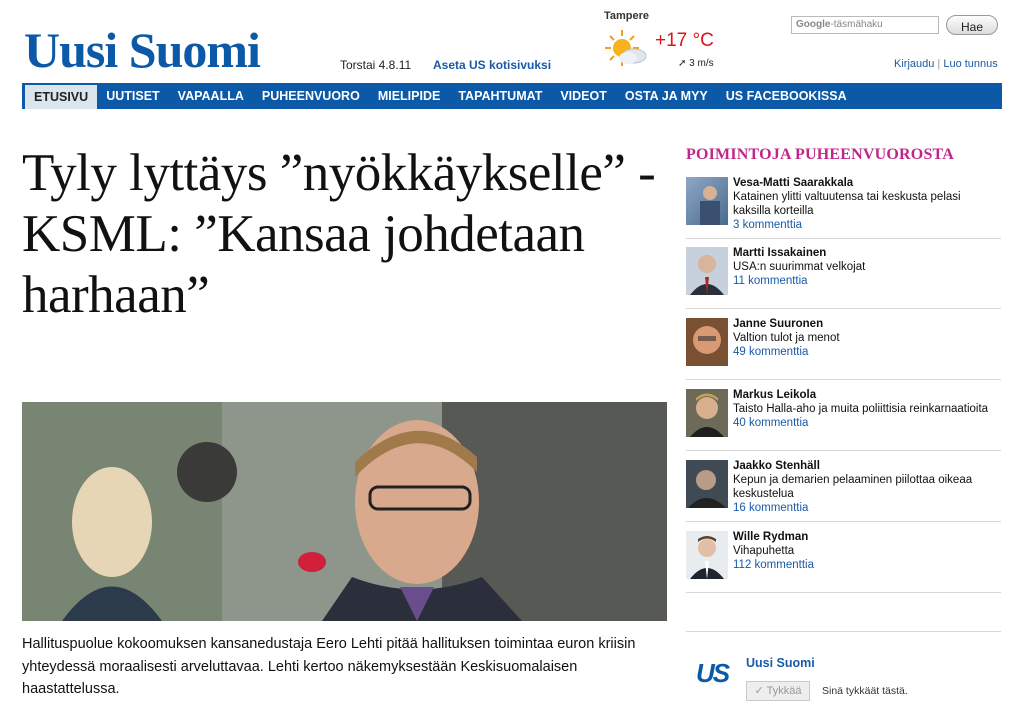 The height and width of the screenshot is (714, 1024). What do you see at coordinates (867, 253) in the screenshot?
I see `author-name: Martti Issakainen` at bounding box center [867, 253].